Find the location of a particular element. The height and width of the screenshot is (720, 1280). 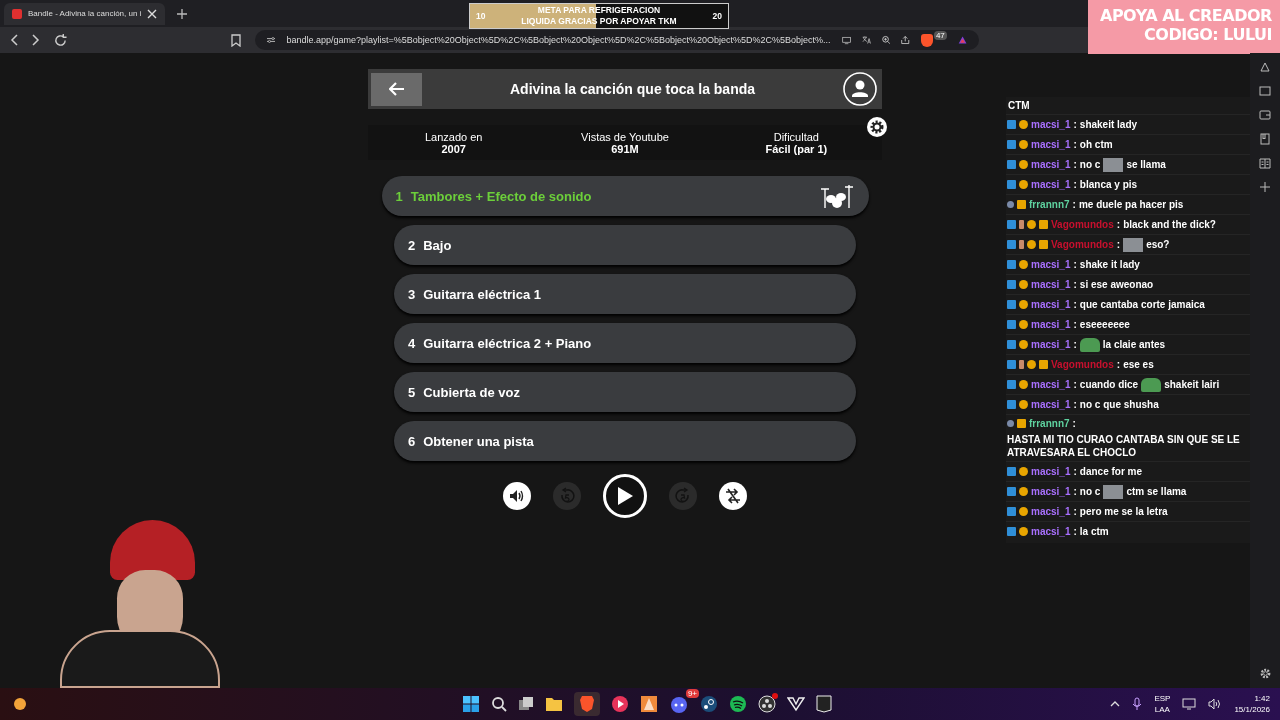

forward-icon is located at coordinates (36, 40).